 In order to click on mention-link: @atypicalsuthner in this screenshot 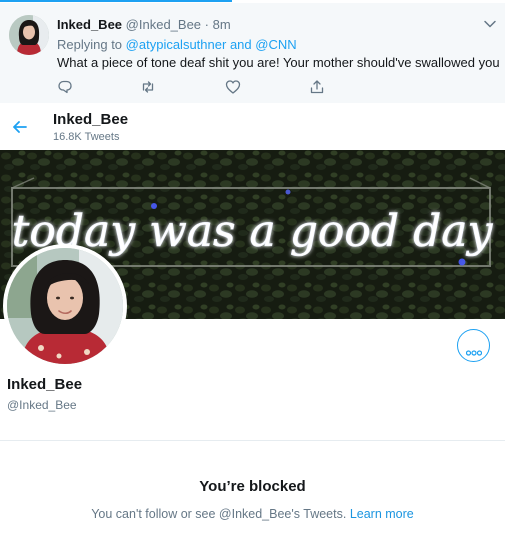, I will do `click(176, 44)`.